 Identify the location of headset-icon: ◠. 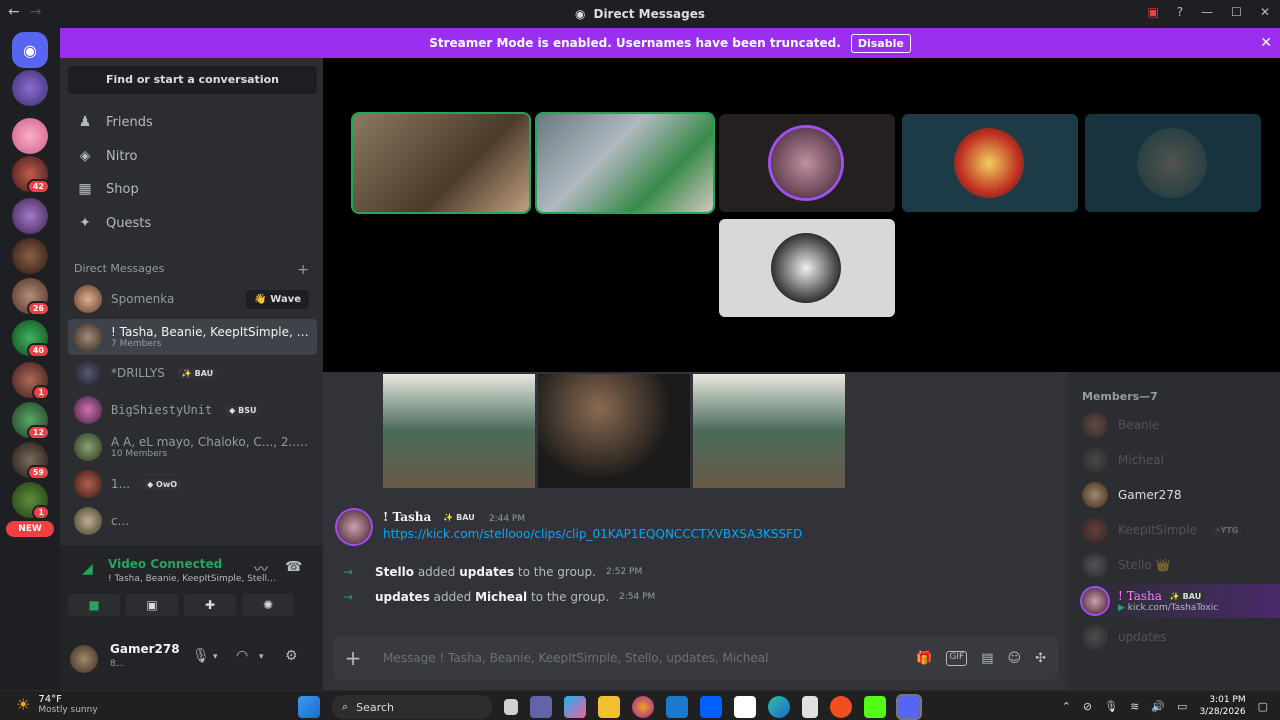
(242, 656).